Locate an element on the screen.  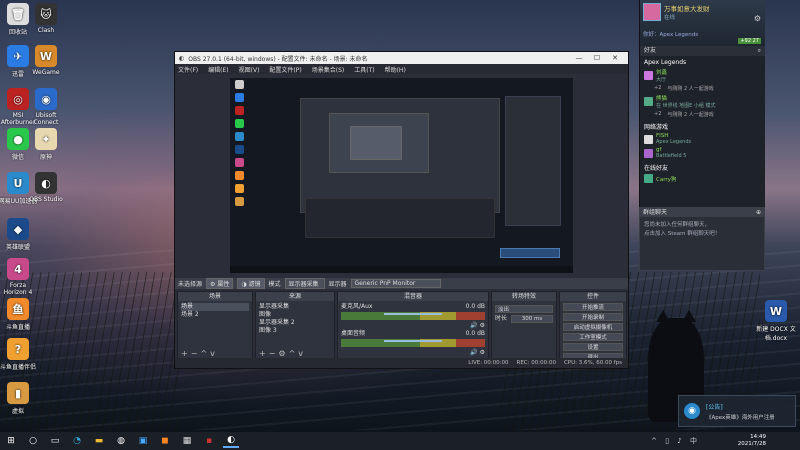
notification-body: 《Apex英雄》海外用户注册 is located at coordinates (740, 418).